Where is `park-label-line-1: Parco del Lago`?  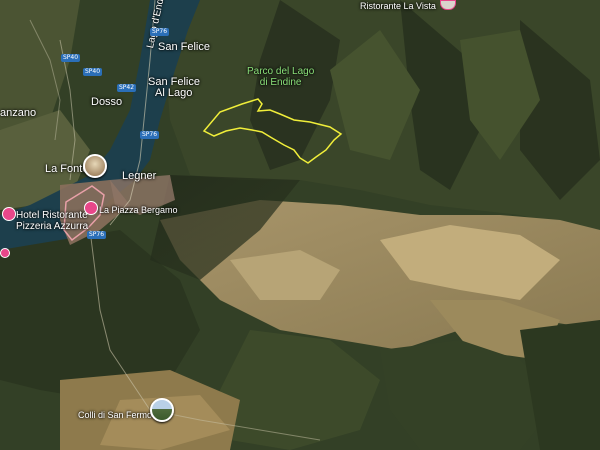
park-label-line-1: Parco del Lago is located at coordinates (281, 71).